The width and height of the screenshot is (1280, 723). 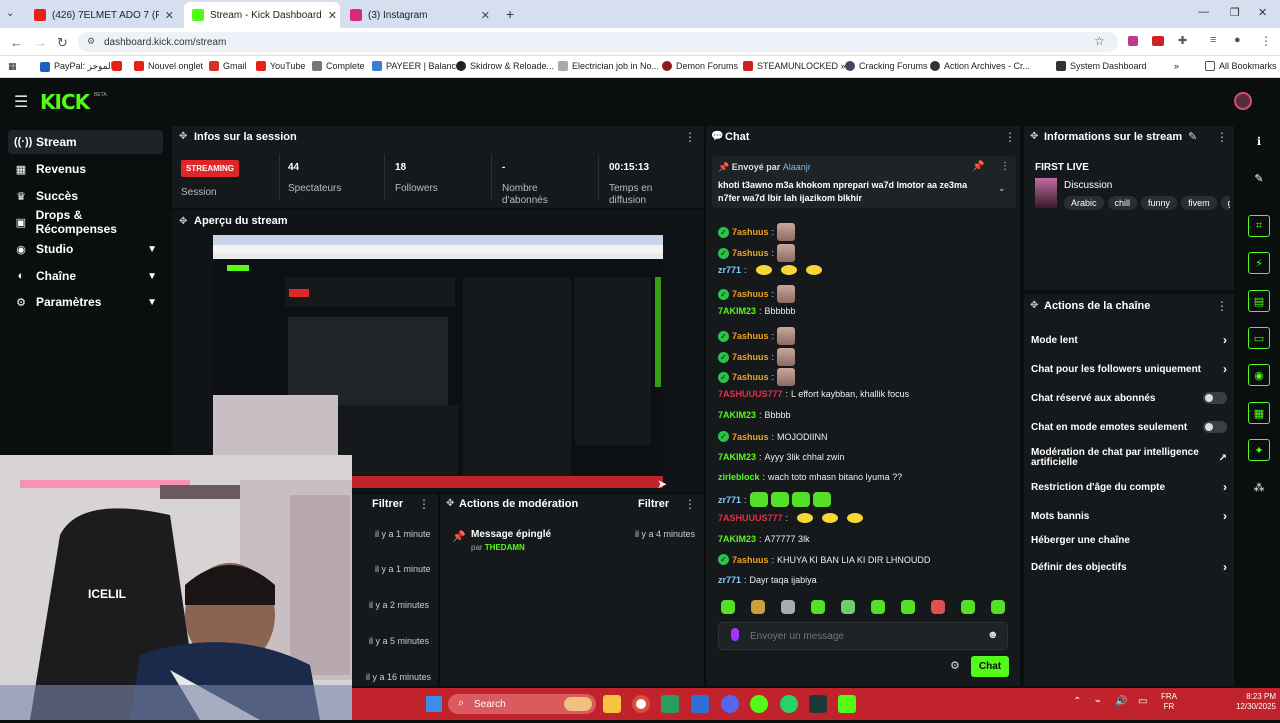 What do you see at coordinates (505, 547) in the screenshot?
I see `moderator-name: THEDAMN` at bounding box center [505, 547].